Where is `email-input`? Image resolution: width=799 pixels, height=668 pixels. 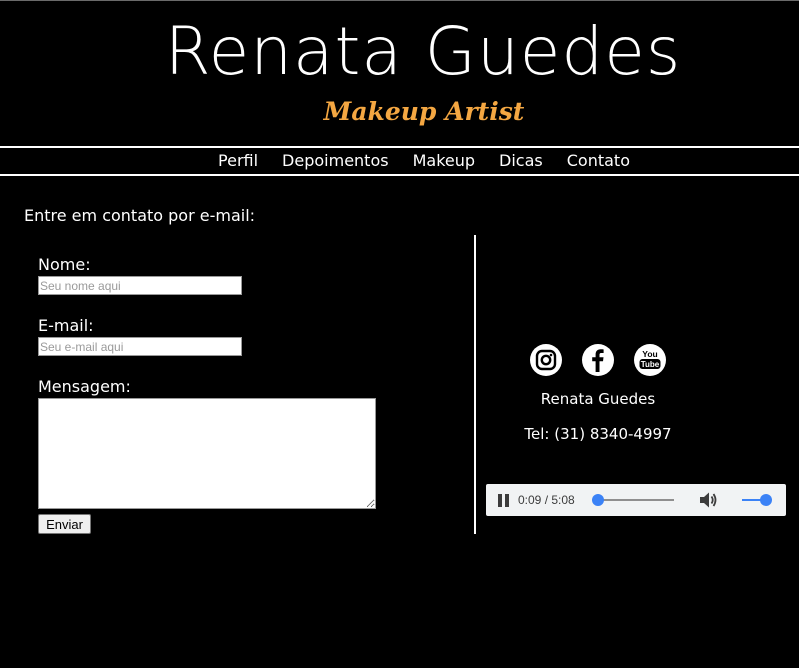 email-input is located at coordinates (140, 346).